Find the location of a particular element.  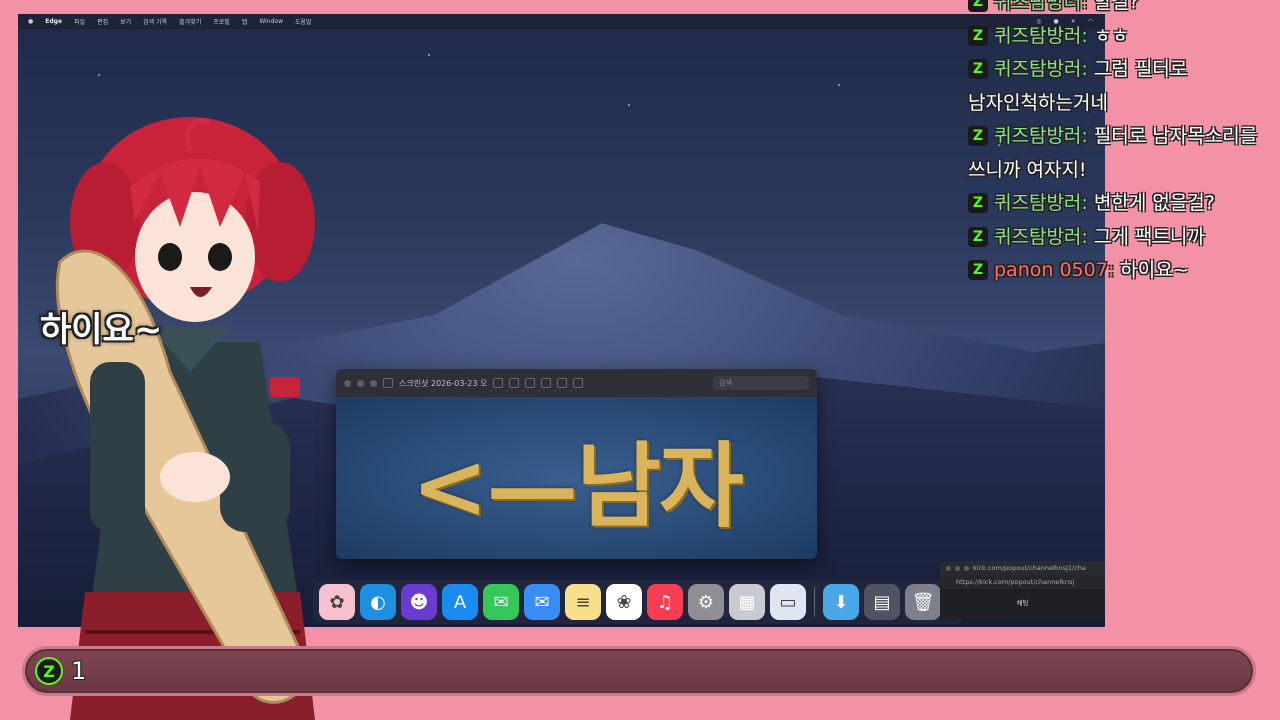

viewer-count: 1 is located at coordinates (79, 671).